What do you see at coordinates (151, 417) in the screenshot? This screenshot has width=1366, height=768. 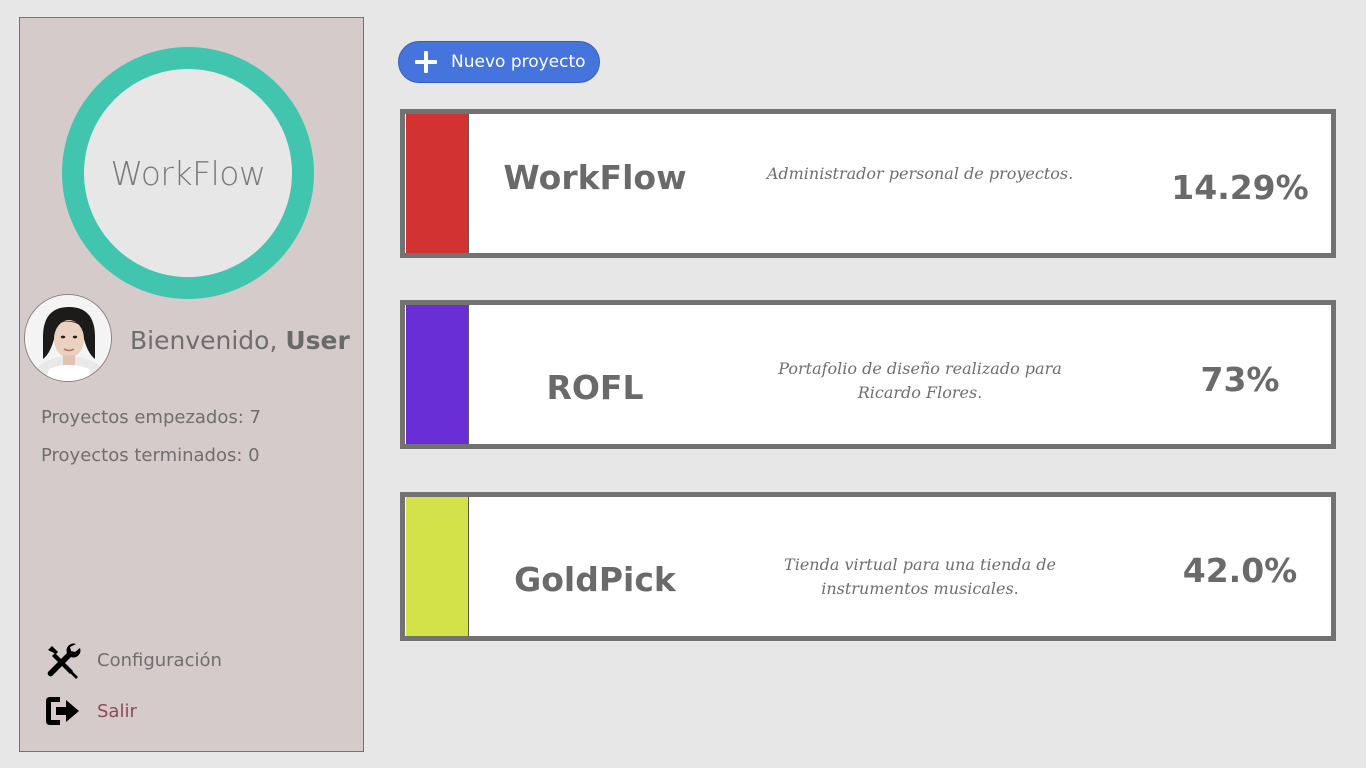 I see `stat-projects-started: Proyectos empezados: 7` at bounding box center [151, 417].